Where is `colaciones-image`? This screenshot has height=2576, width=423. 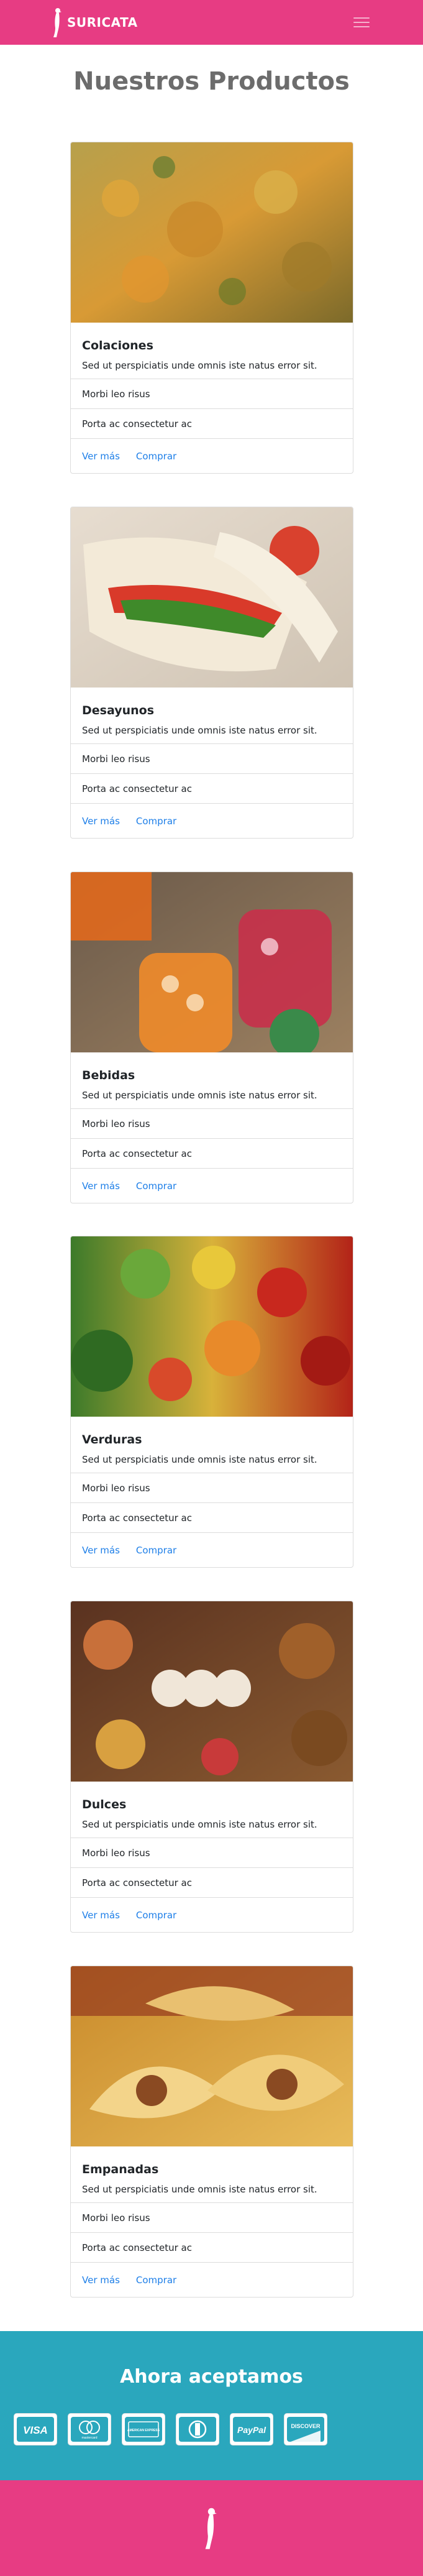
colaciones-image is located at coordinates (212, 232).